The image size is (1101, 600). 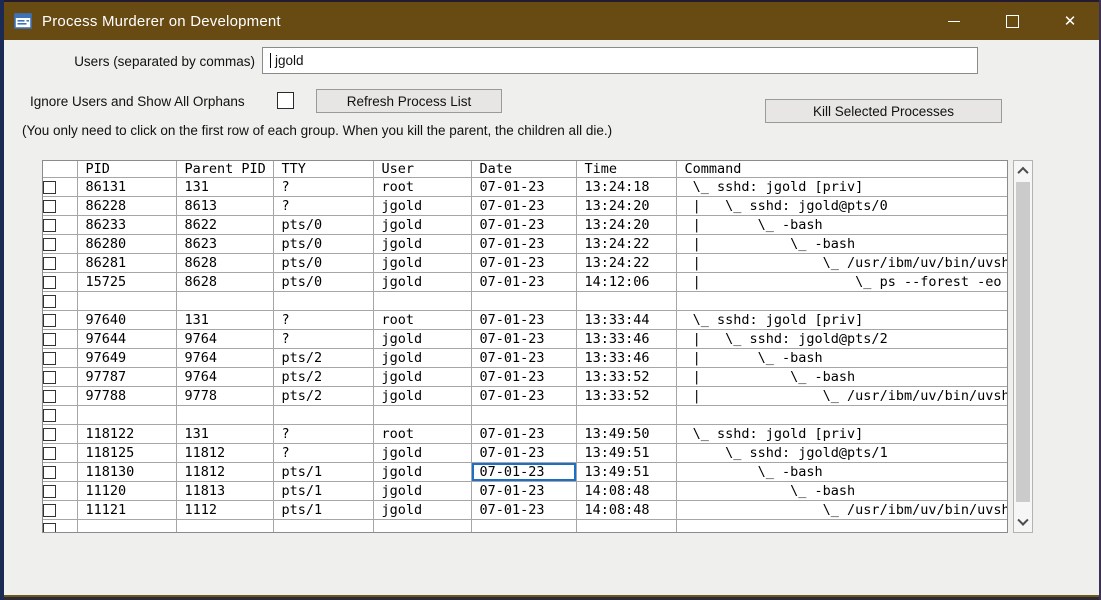 What do you see at coordinates (126, 434) in the screenshot?
I see `cell-pid: 118122` at bounding box center [126, 434].